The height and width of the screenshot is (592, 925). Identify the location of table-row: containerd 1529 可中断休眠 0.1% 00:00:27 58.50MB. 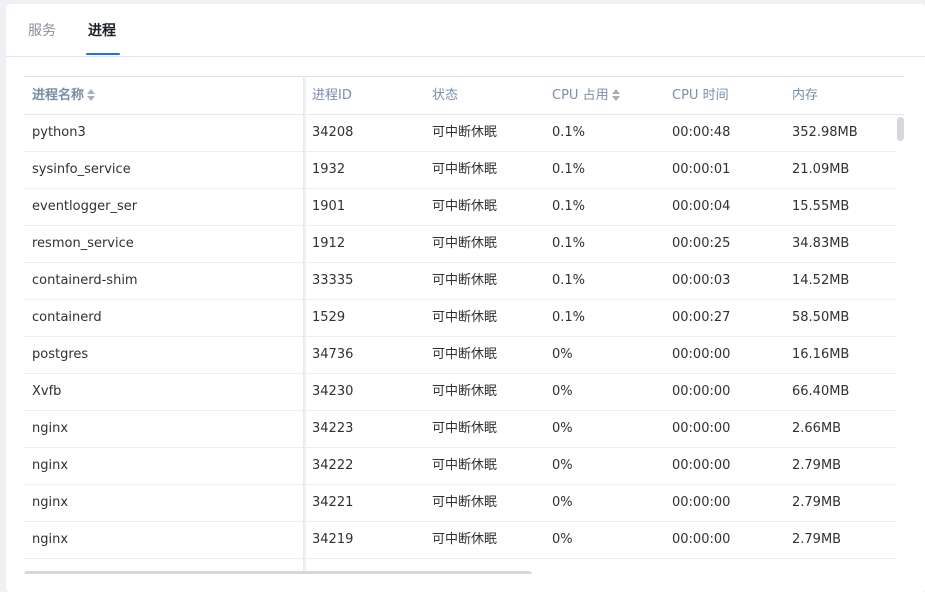
(460, 318).